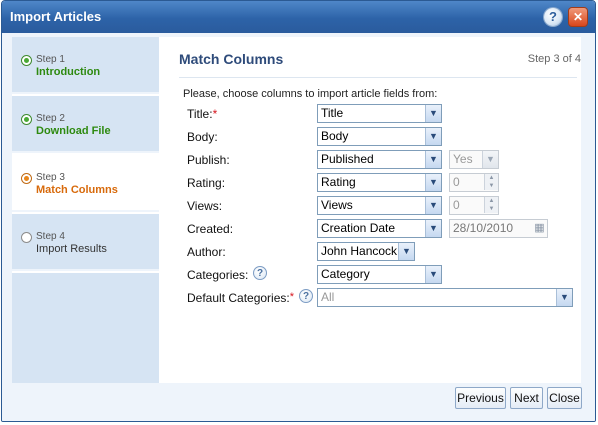  What do you see at coordinates (474, 182) in the screenshot?
I see `rating-default-stepper: 0 ▲ ▼` at bounding box center [474, 182].